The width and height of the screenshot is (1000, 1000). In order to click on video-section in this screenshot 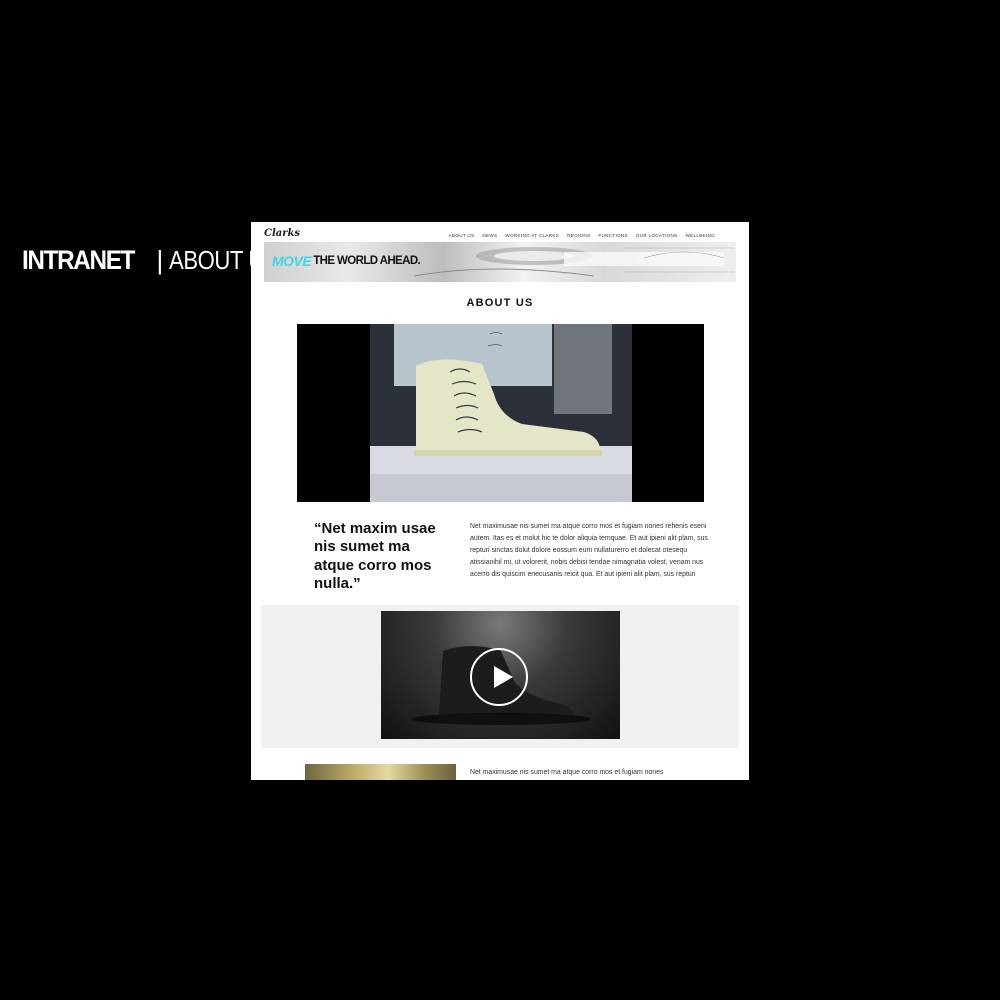, I will do `click(500, 676)`.